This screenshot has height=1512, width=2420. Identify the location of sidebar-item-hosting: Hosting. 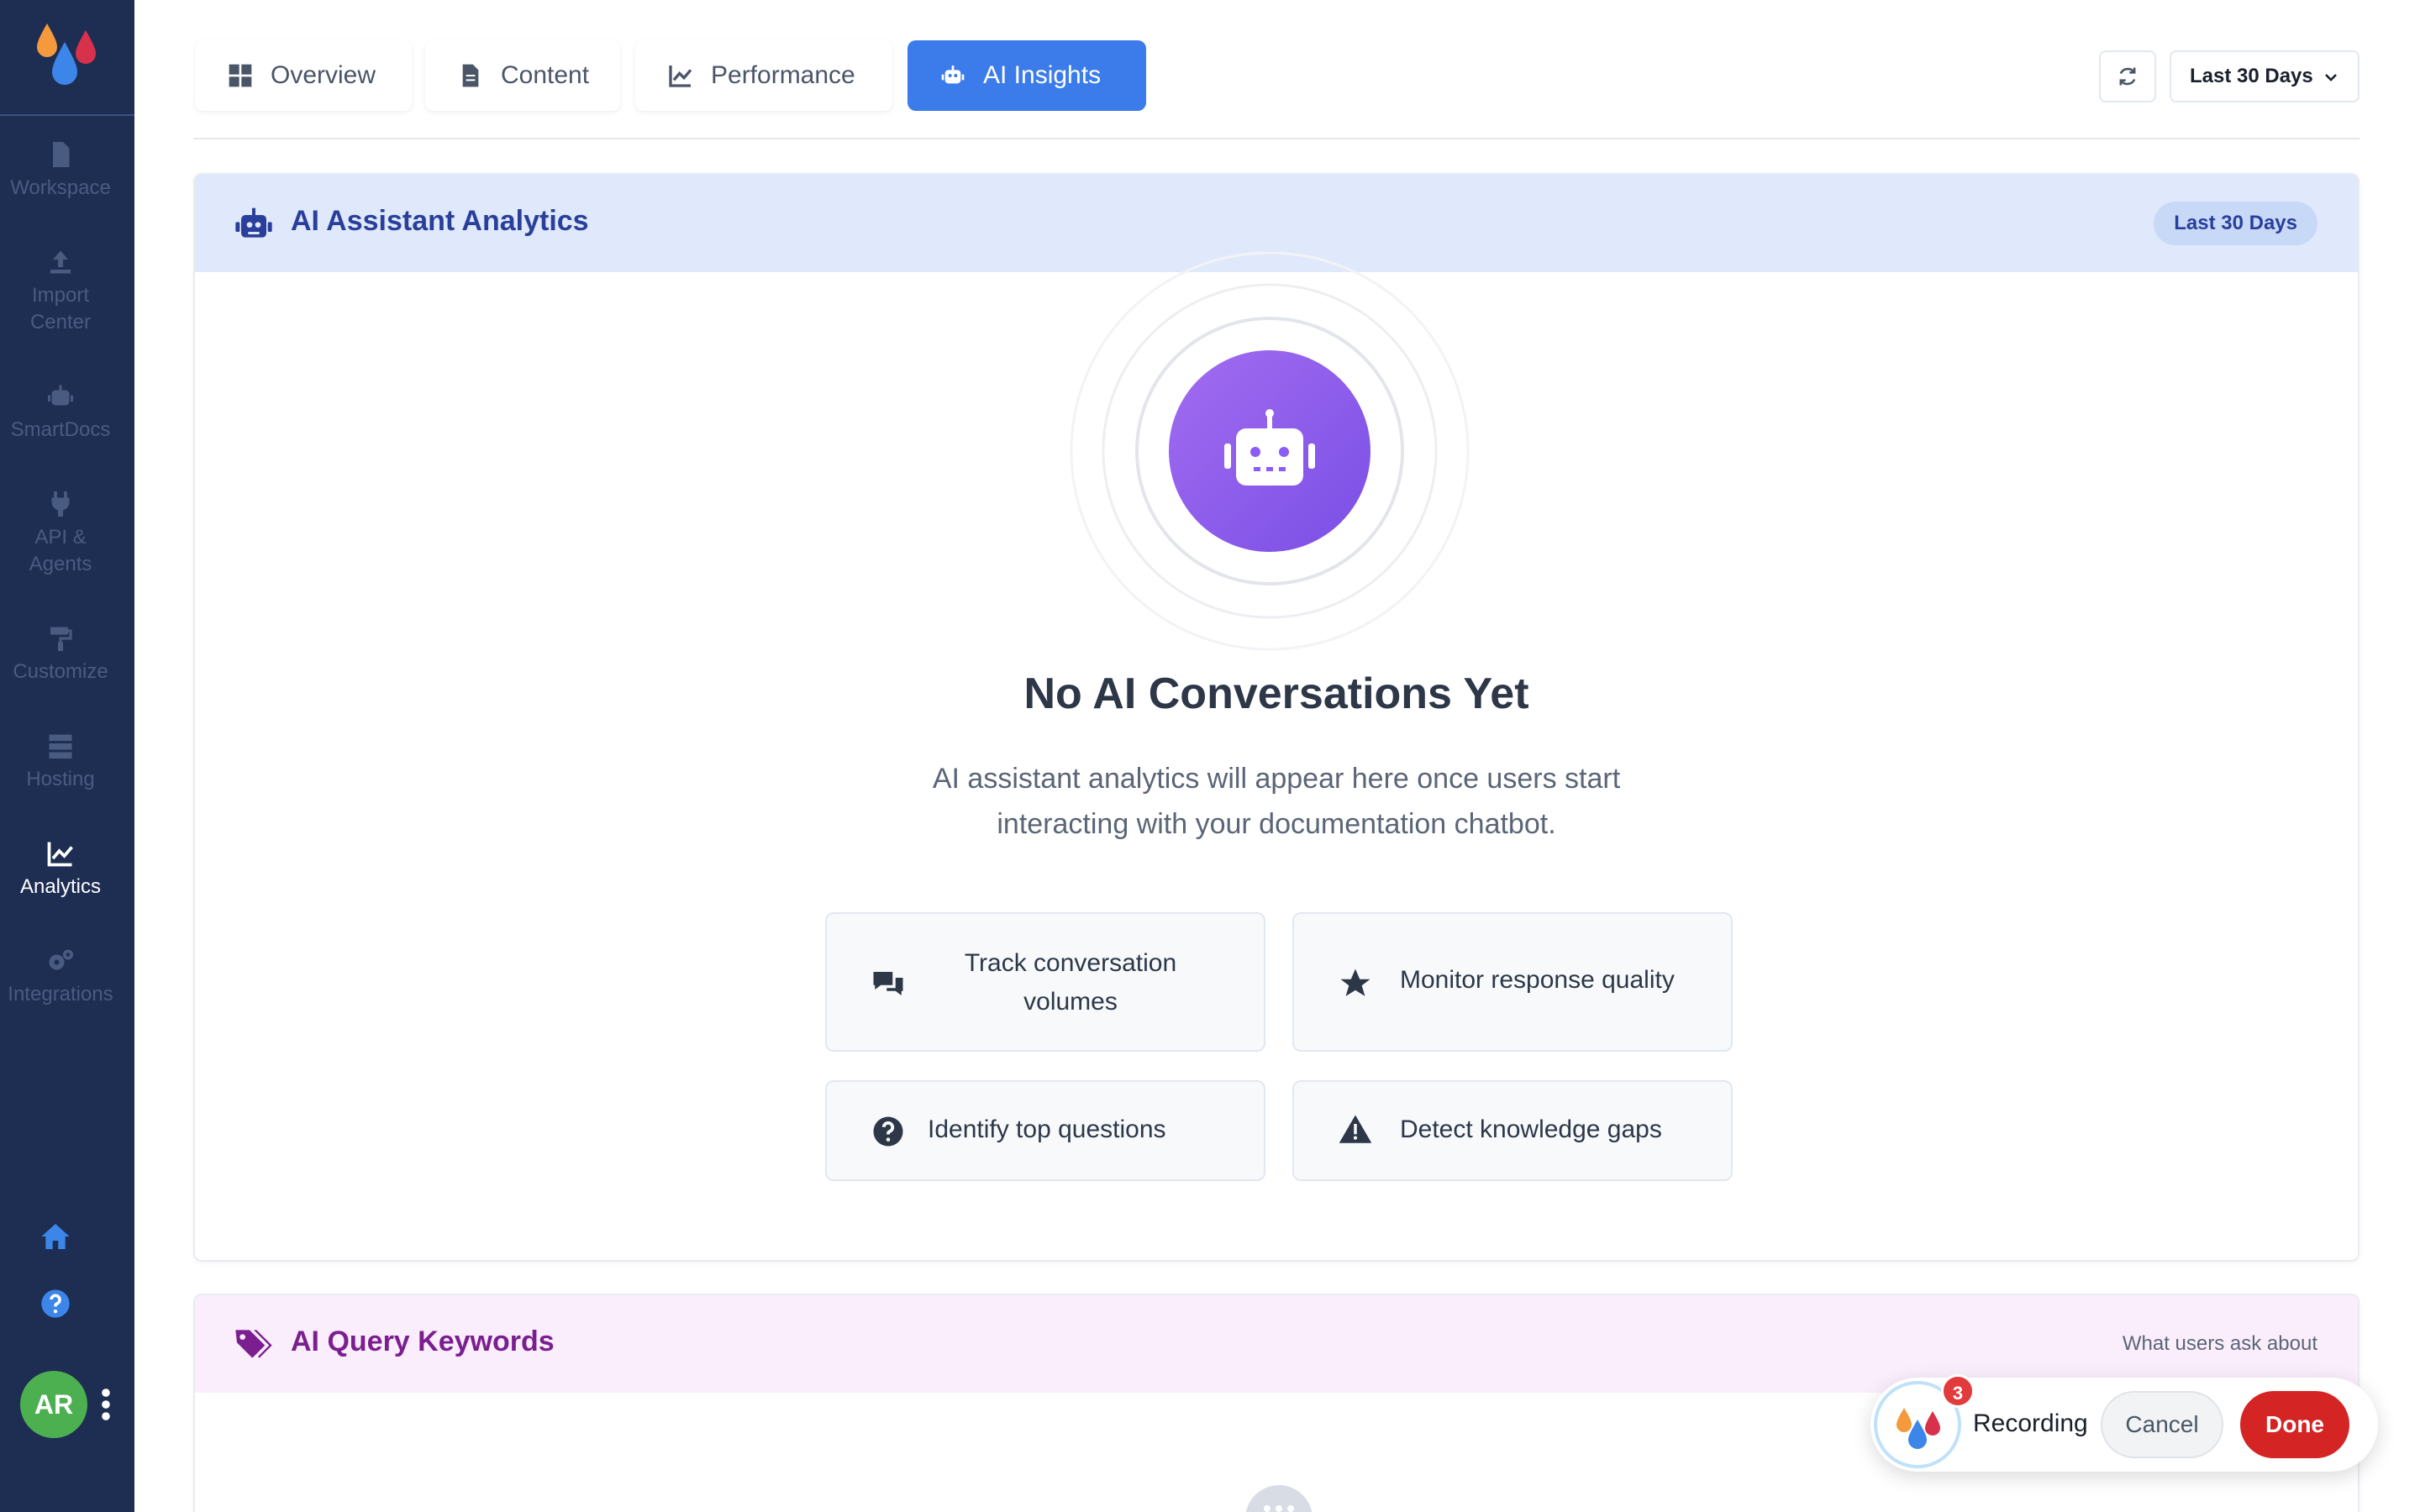
(60, 762).